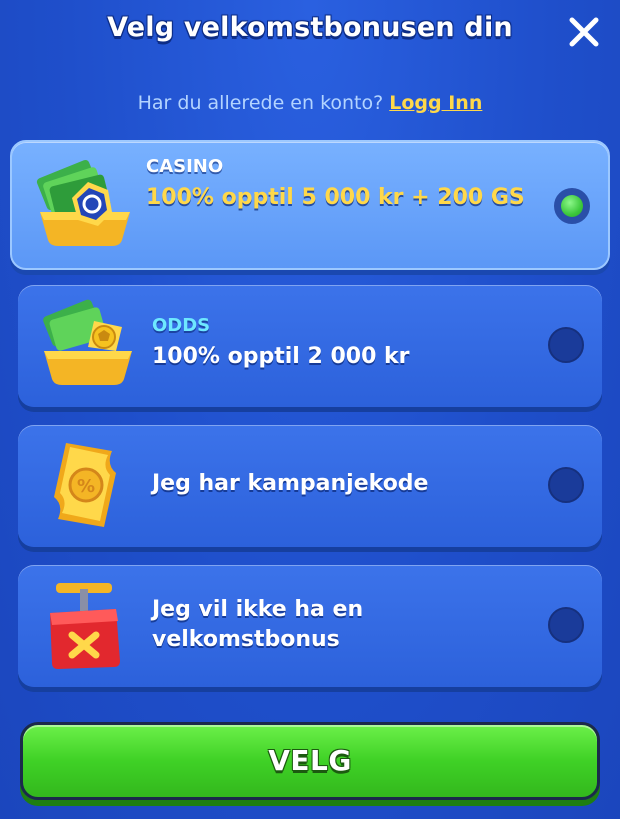  I want to click on no-bonus-detonator-icon, so click(85, 626).